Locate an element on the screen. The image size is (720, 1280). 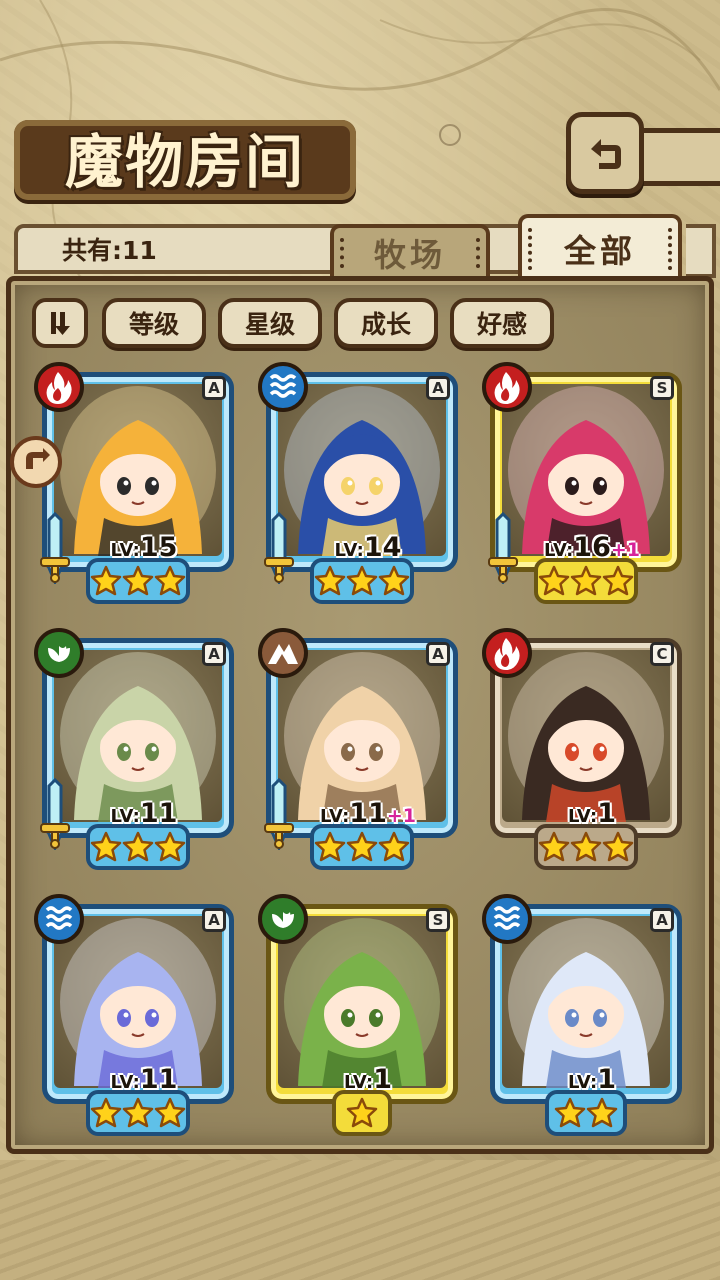
monster-card: S LV:16+1 is located at coordinates (585, 484).